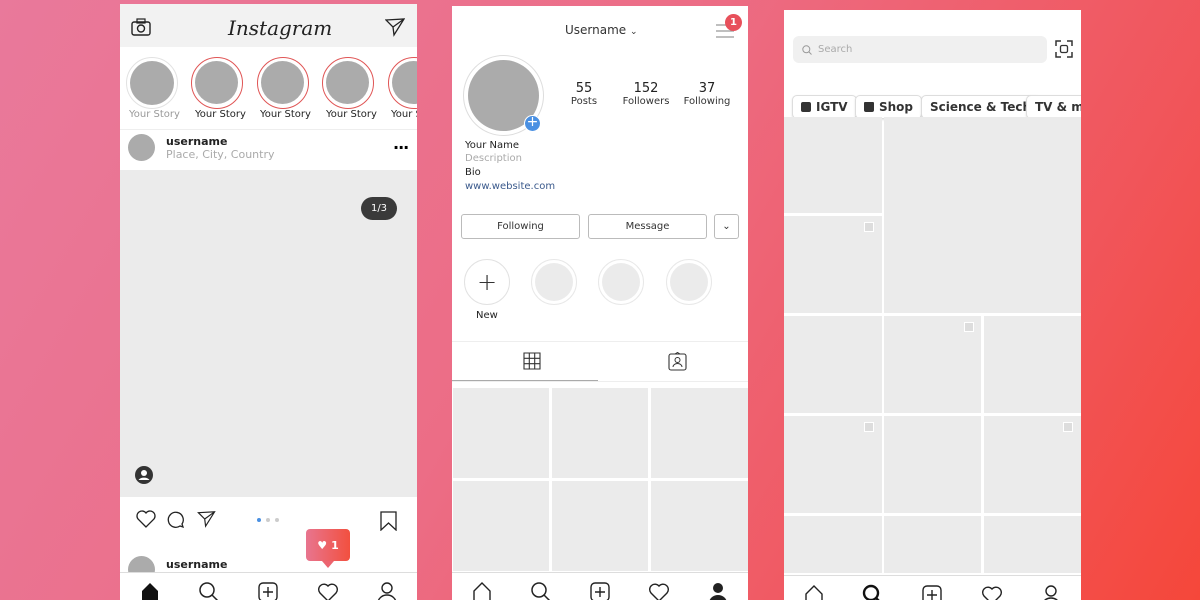 This screenshot has width=1200, height=600. I want to click on carousel-dot-active, so click(259, 520).